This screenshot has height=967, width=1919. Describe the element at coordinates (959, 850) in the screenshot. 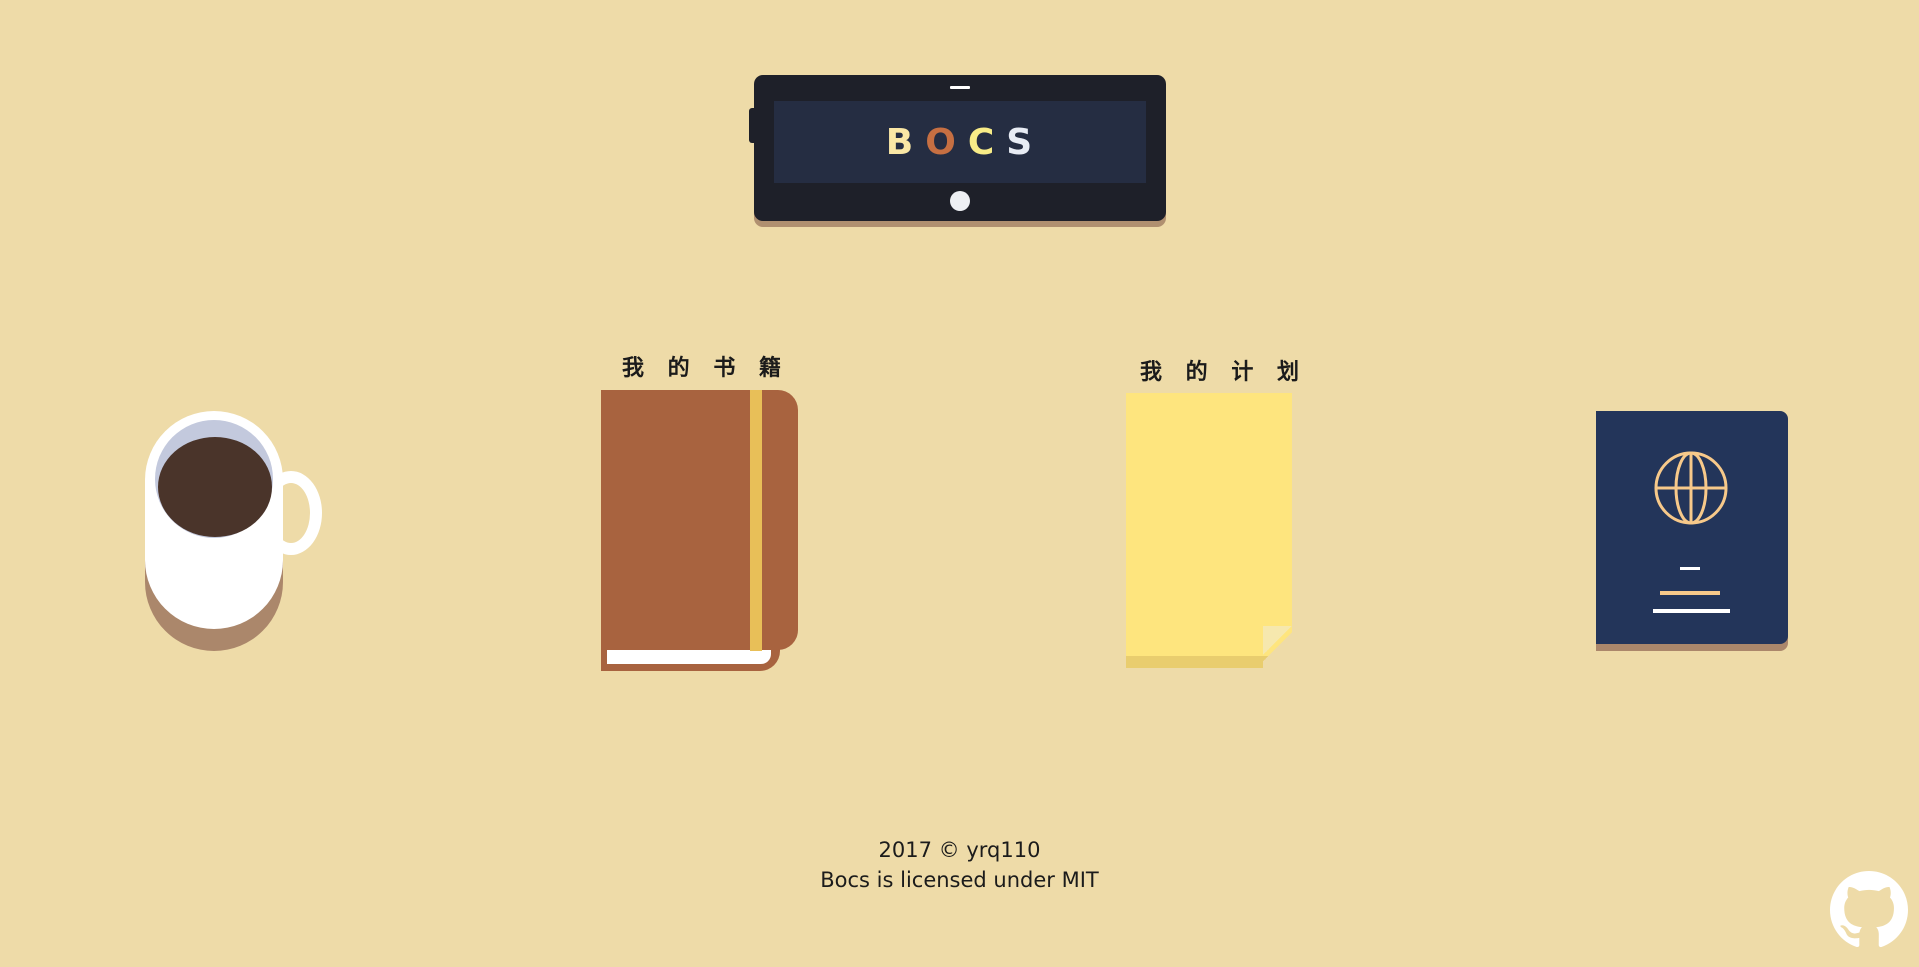

I see `footer-copyright: 2017 © yrq110` at that location.